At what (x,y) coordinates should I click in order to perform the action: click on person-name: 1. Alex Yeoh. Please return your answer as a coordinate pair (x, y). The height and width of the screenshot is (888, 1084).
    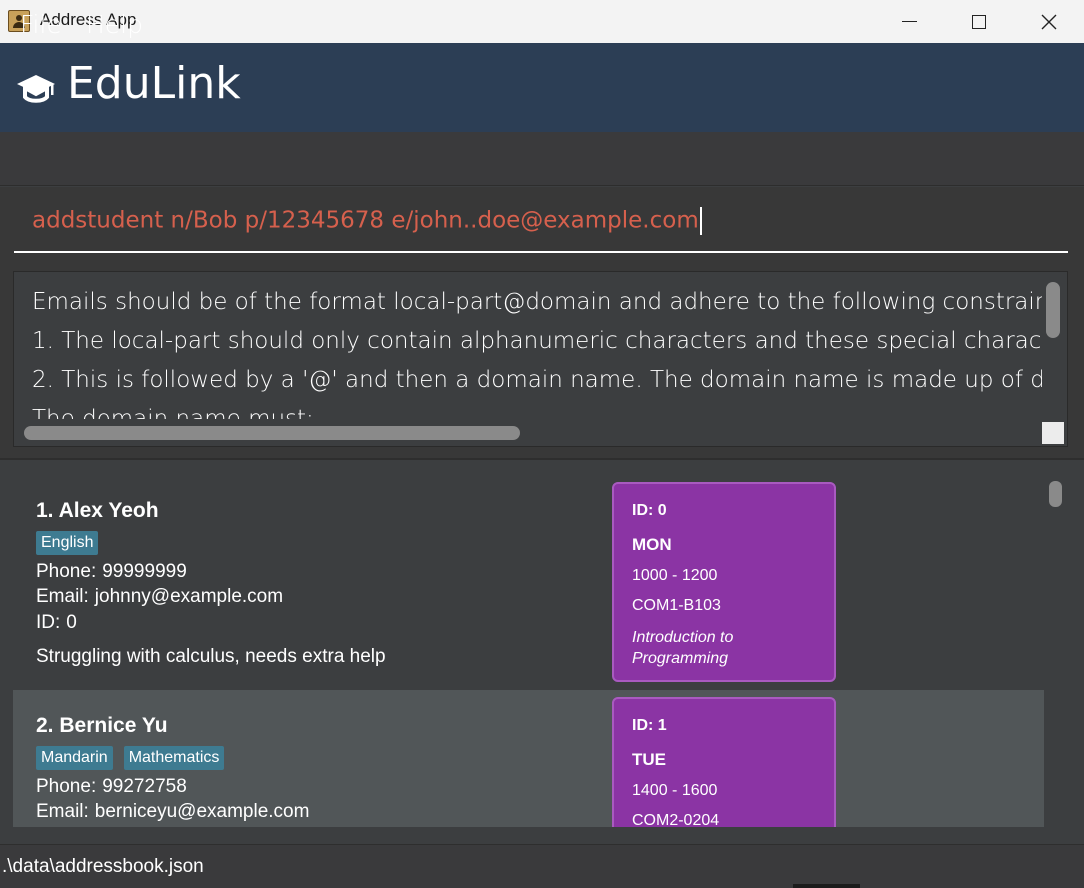
    Looking at the image, I should click on (97, 510).